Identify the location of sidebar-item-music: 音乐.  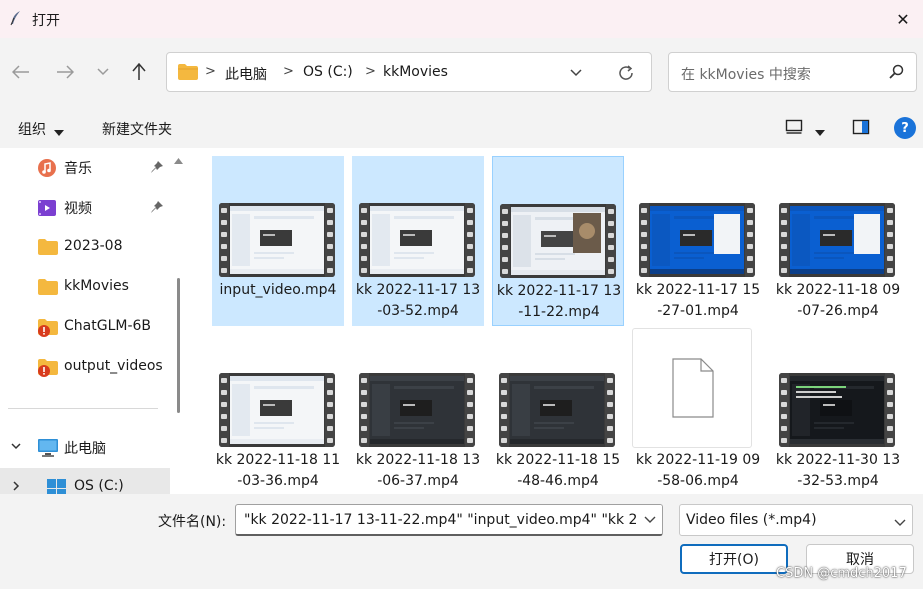
(85, 168).